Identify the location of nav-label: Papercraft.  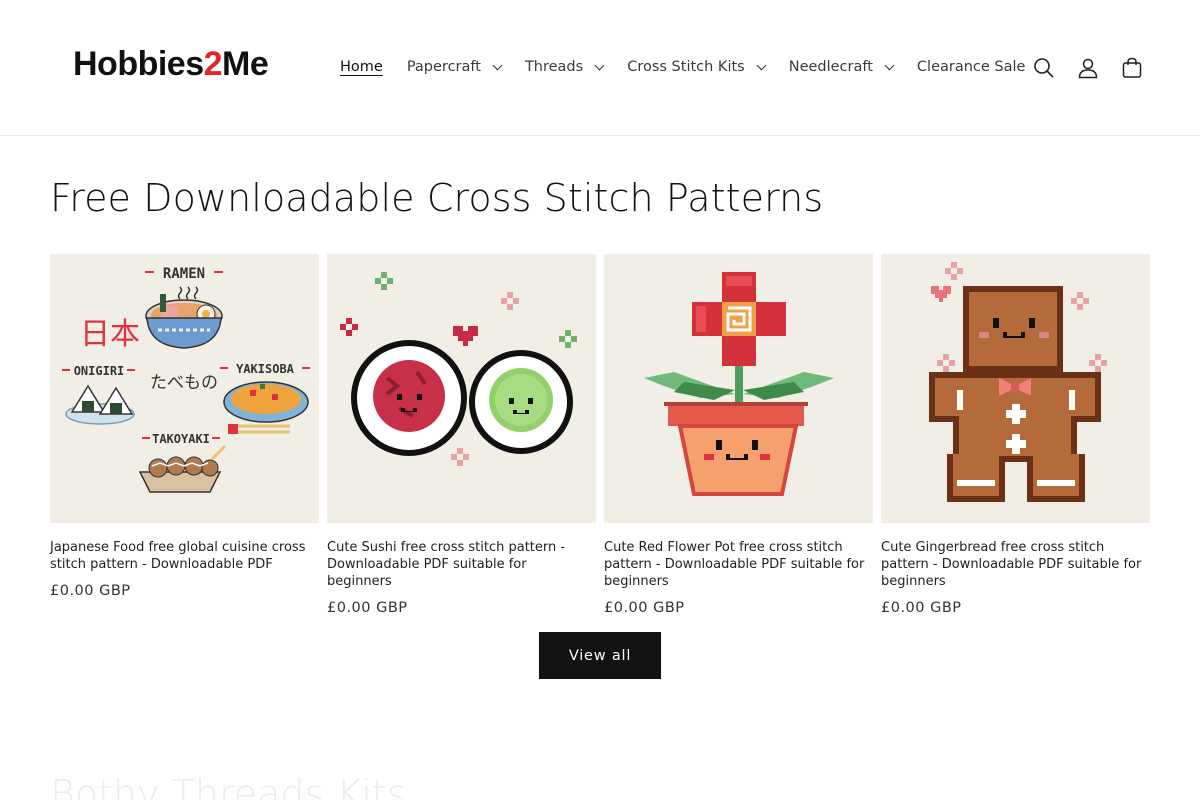
(443, 67).